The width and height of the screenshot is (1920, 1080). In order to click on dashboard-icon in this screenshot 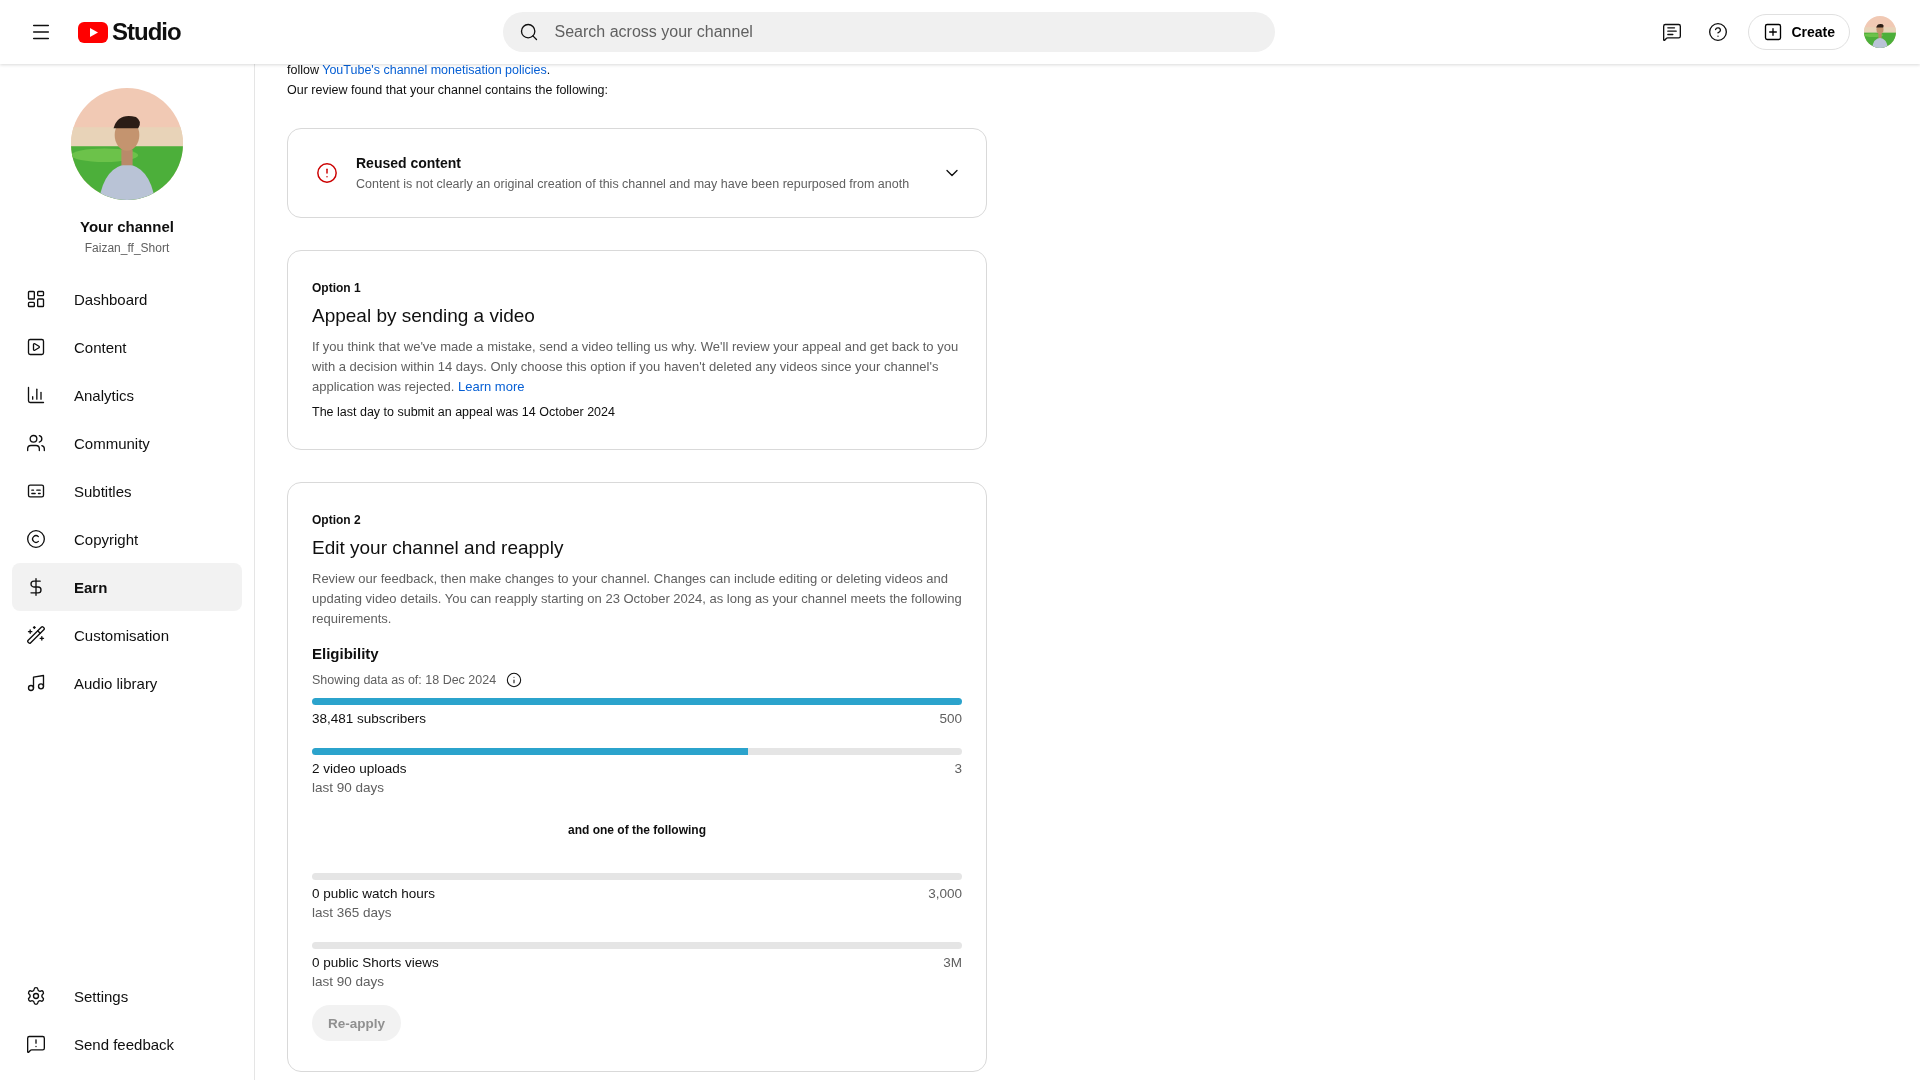, I will do `click(36, 299)`.